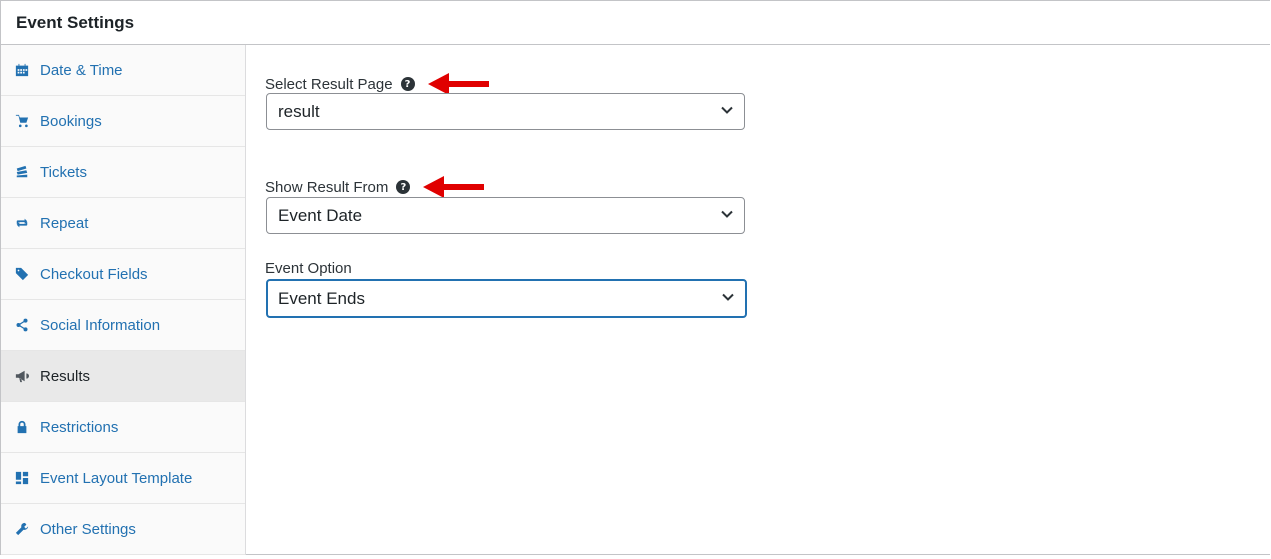  I want to click on wrench-icon, so click(22, 529).